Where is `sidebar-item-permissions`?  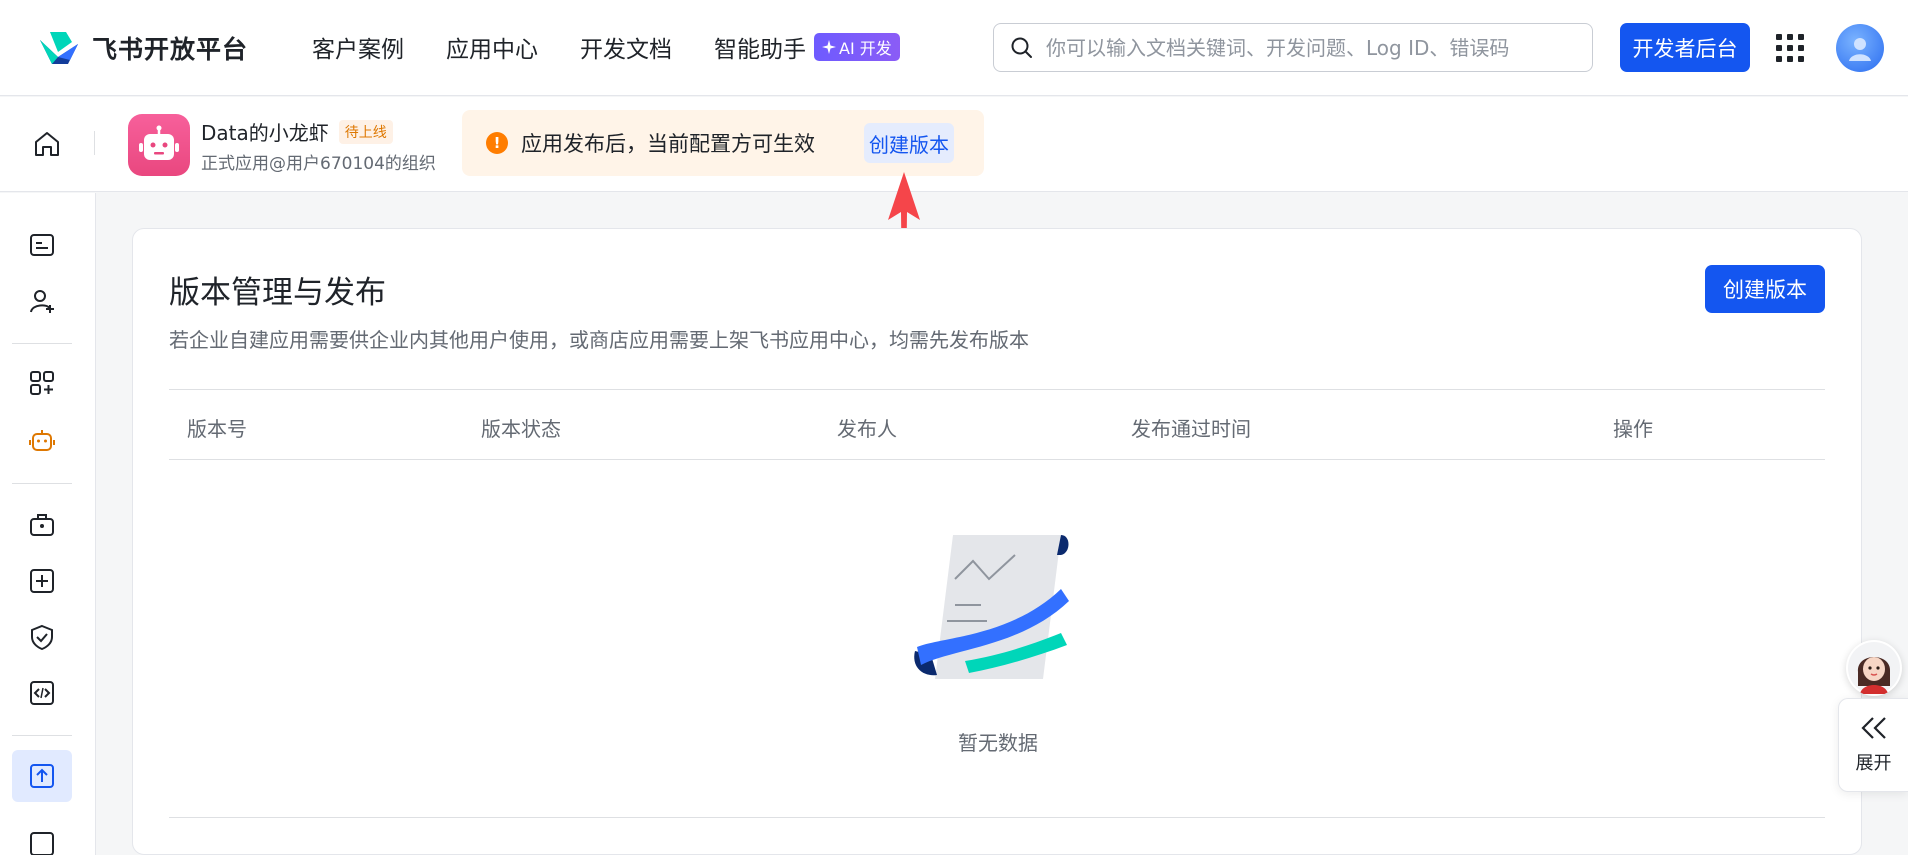 sidebar-item-permissions is located at coordinates (42, 525).